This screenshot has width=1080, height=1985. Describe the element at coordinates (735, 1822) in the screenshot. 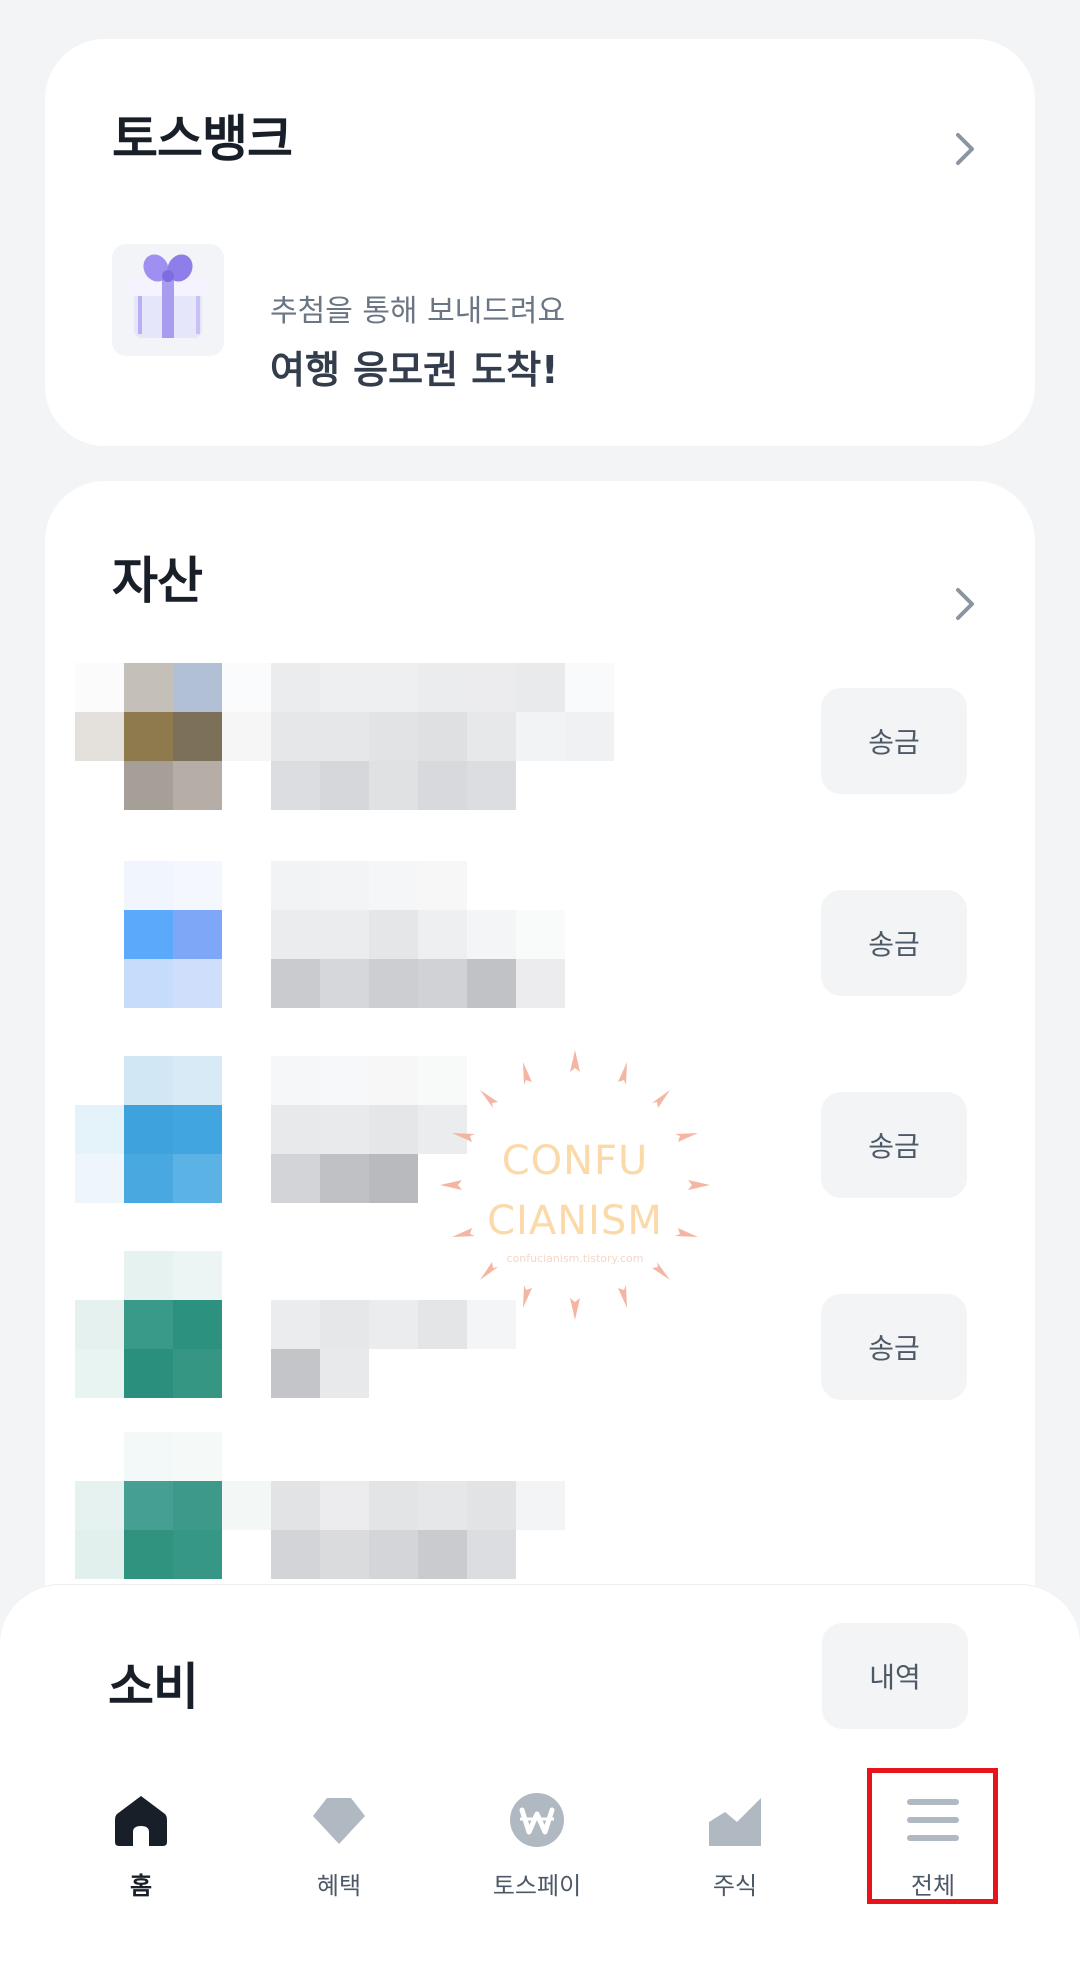

I see `stock-chart-icon` at that location.